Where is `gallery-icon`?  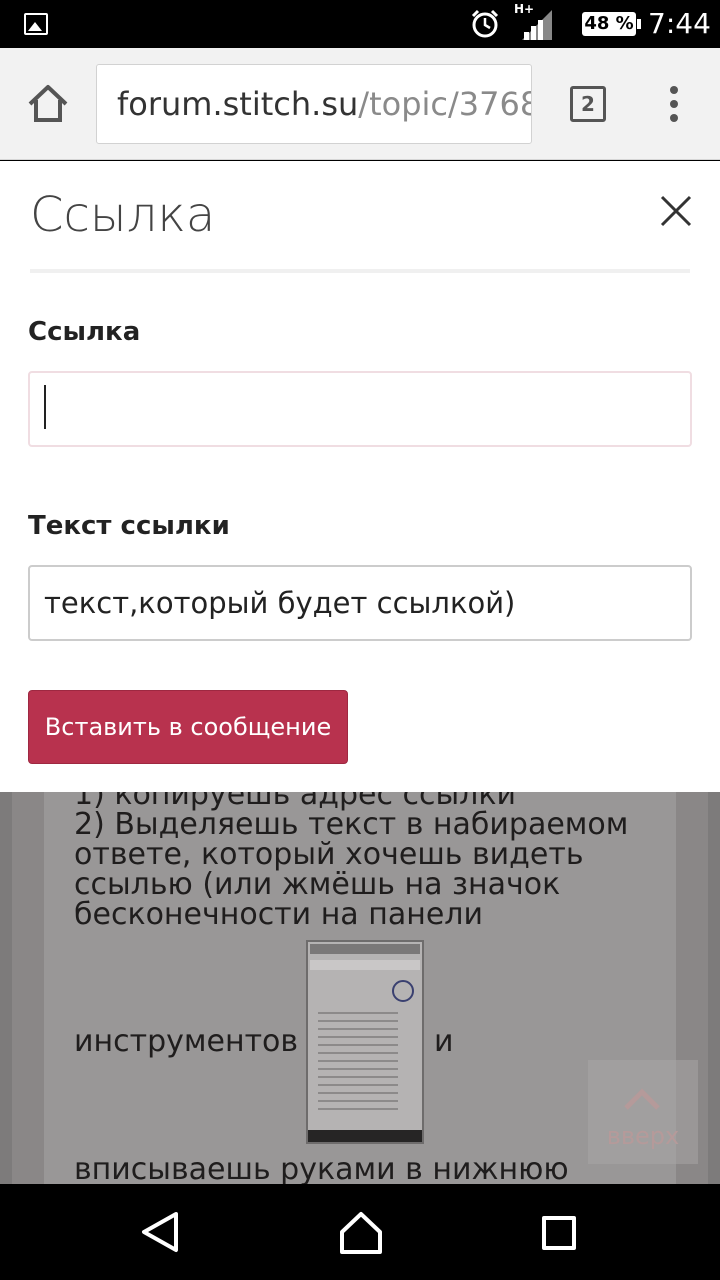
gallery-icon is located at coordinates (36, 24).